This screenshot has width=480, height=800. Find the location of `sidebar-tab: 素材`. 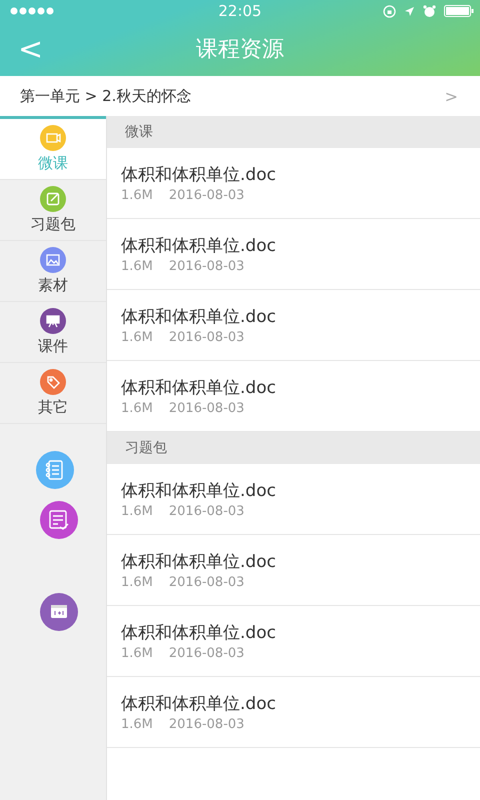

sidebar-tab: 素材 is located at coordinates (53, 271).